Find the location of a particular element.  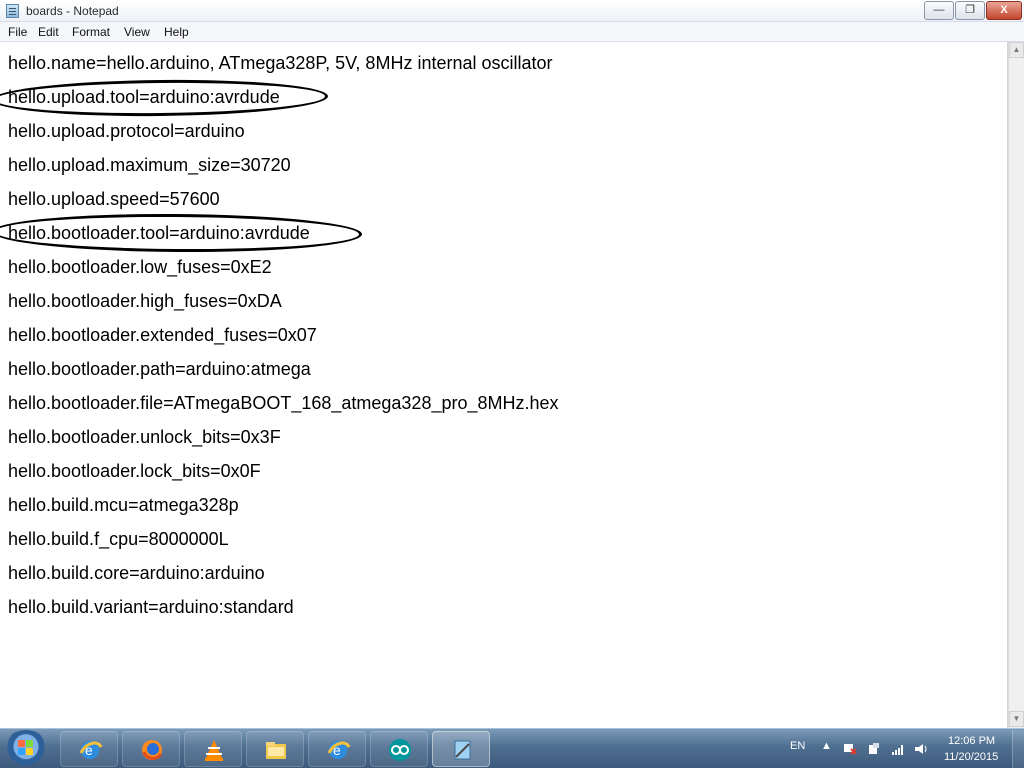

folder-taskbar-button is located at coordinates (275, 749).